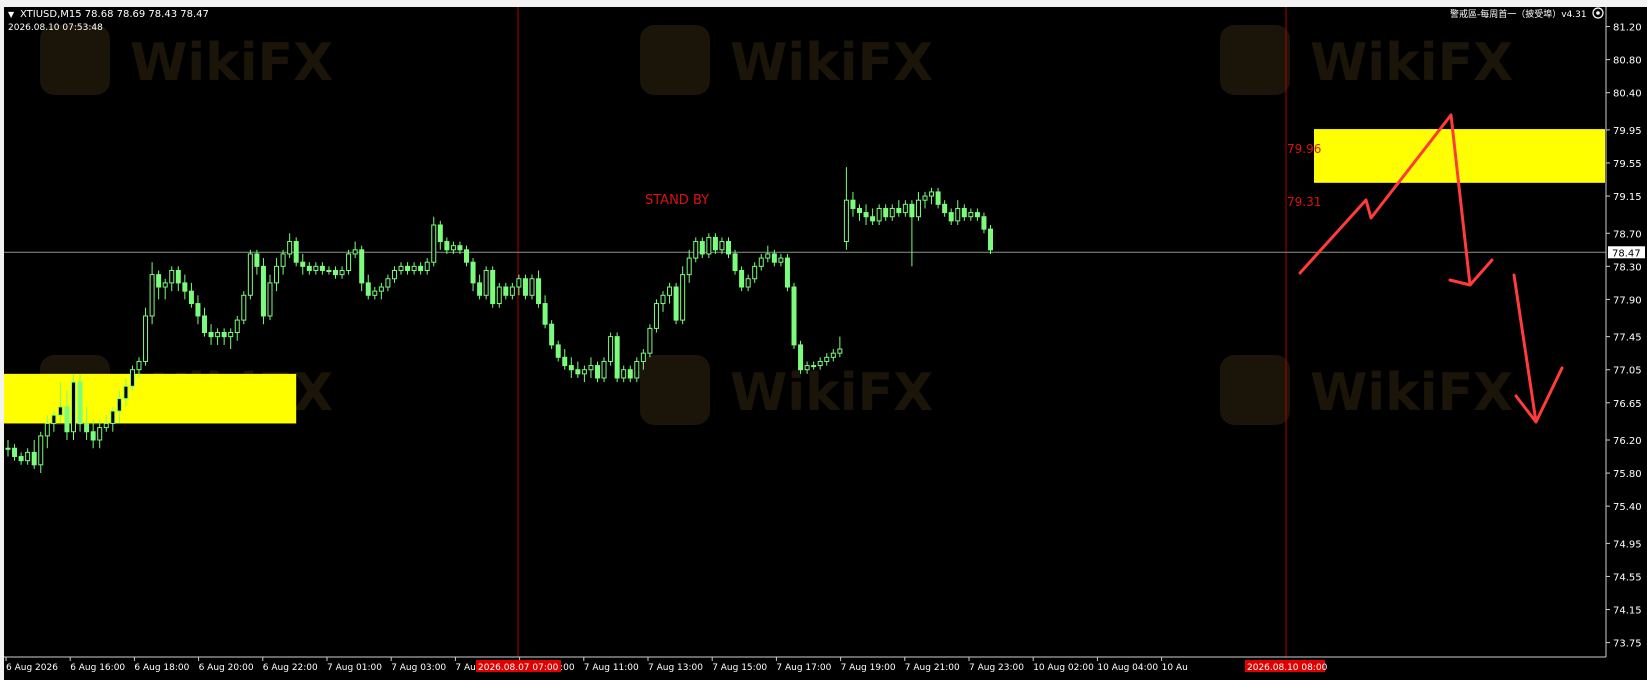 The height and width of the screenshot is (680, 1647). I want to click on x-tick-label: 7 Aug 17:00, so click(803, 668).